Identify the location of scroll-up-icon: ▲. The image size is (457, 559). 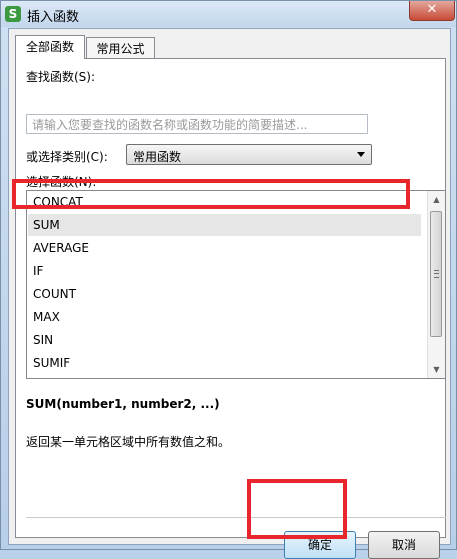
(436, 199).